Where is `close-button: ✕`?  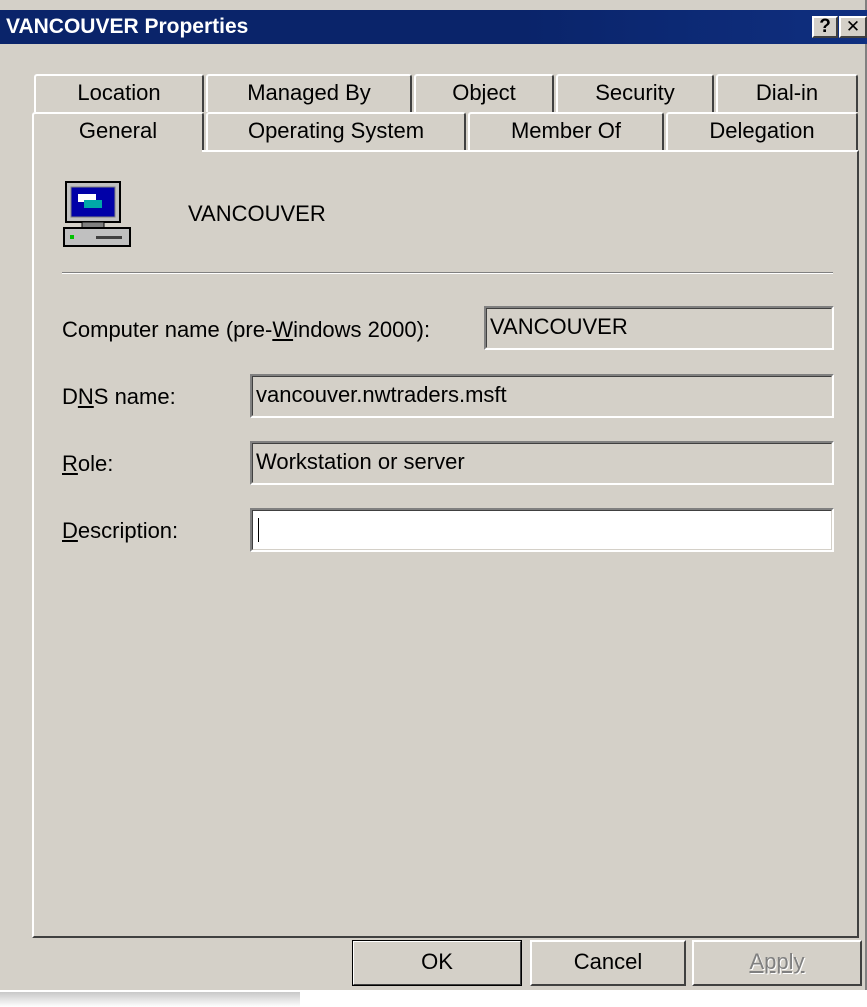
close-button: ✕ is located at coordinates (853, 27).